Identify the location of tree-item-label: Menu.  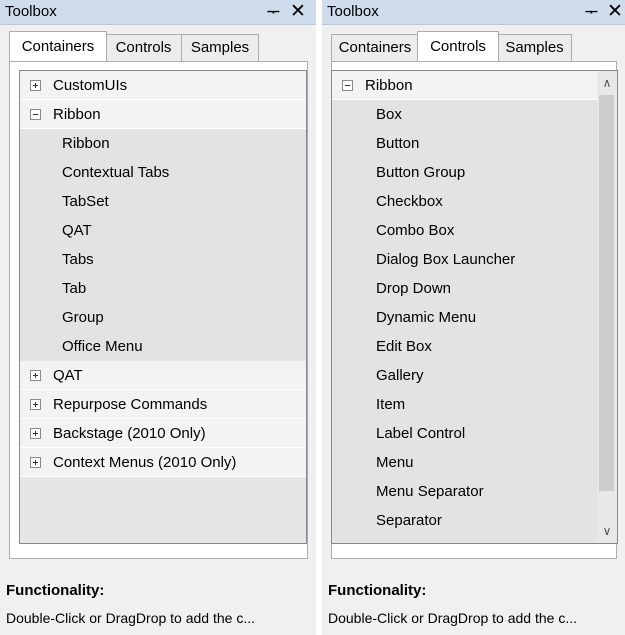
(395, 462).